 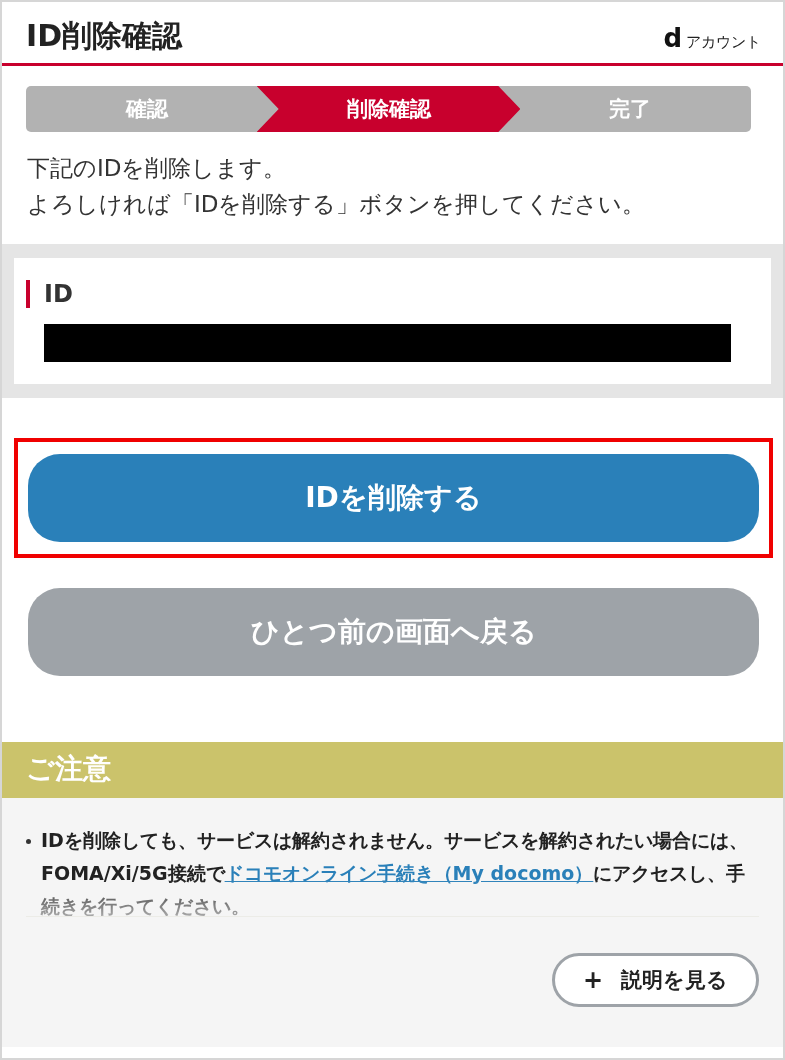 What do you see at coordinates (393, 632) in the screenshot?
I see `back-button: ひとつ前の画面へ戻る` at bounding box center [393, 632].